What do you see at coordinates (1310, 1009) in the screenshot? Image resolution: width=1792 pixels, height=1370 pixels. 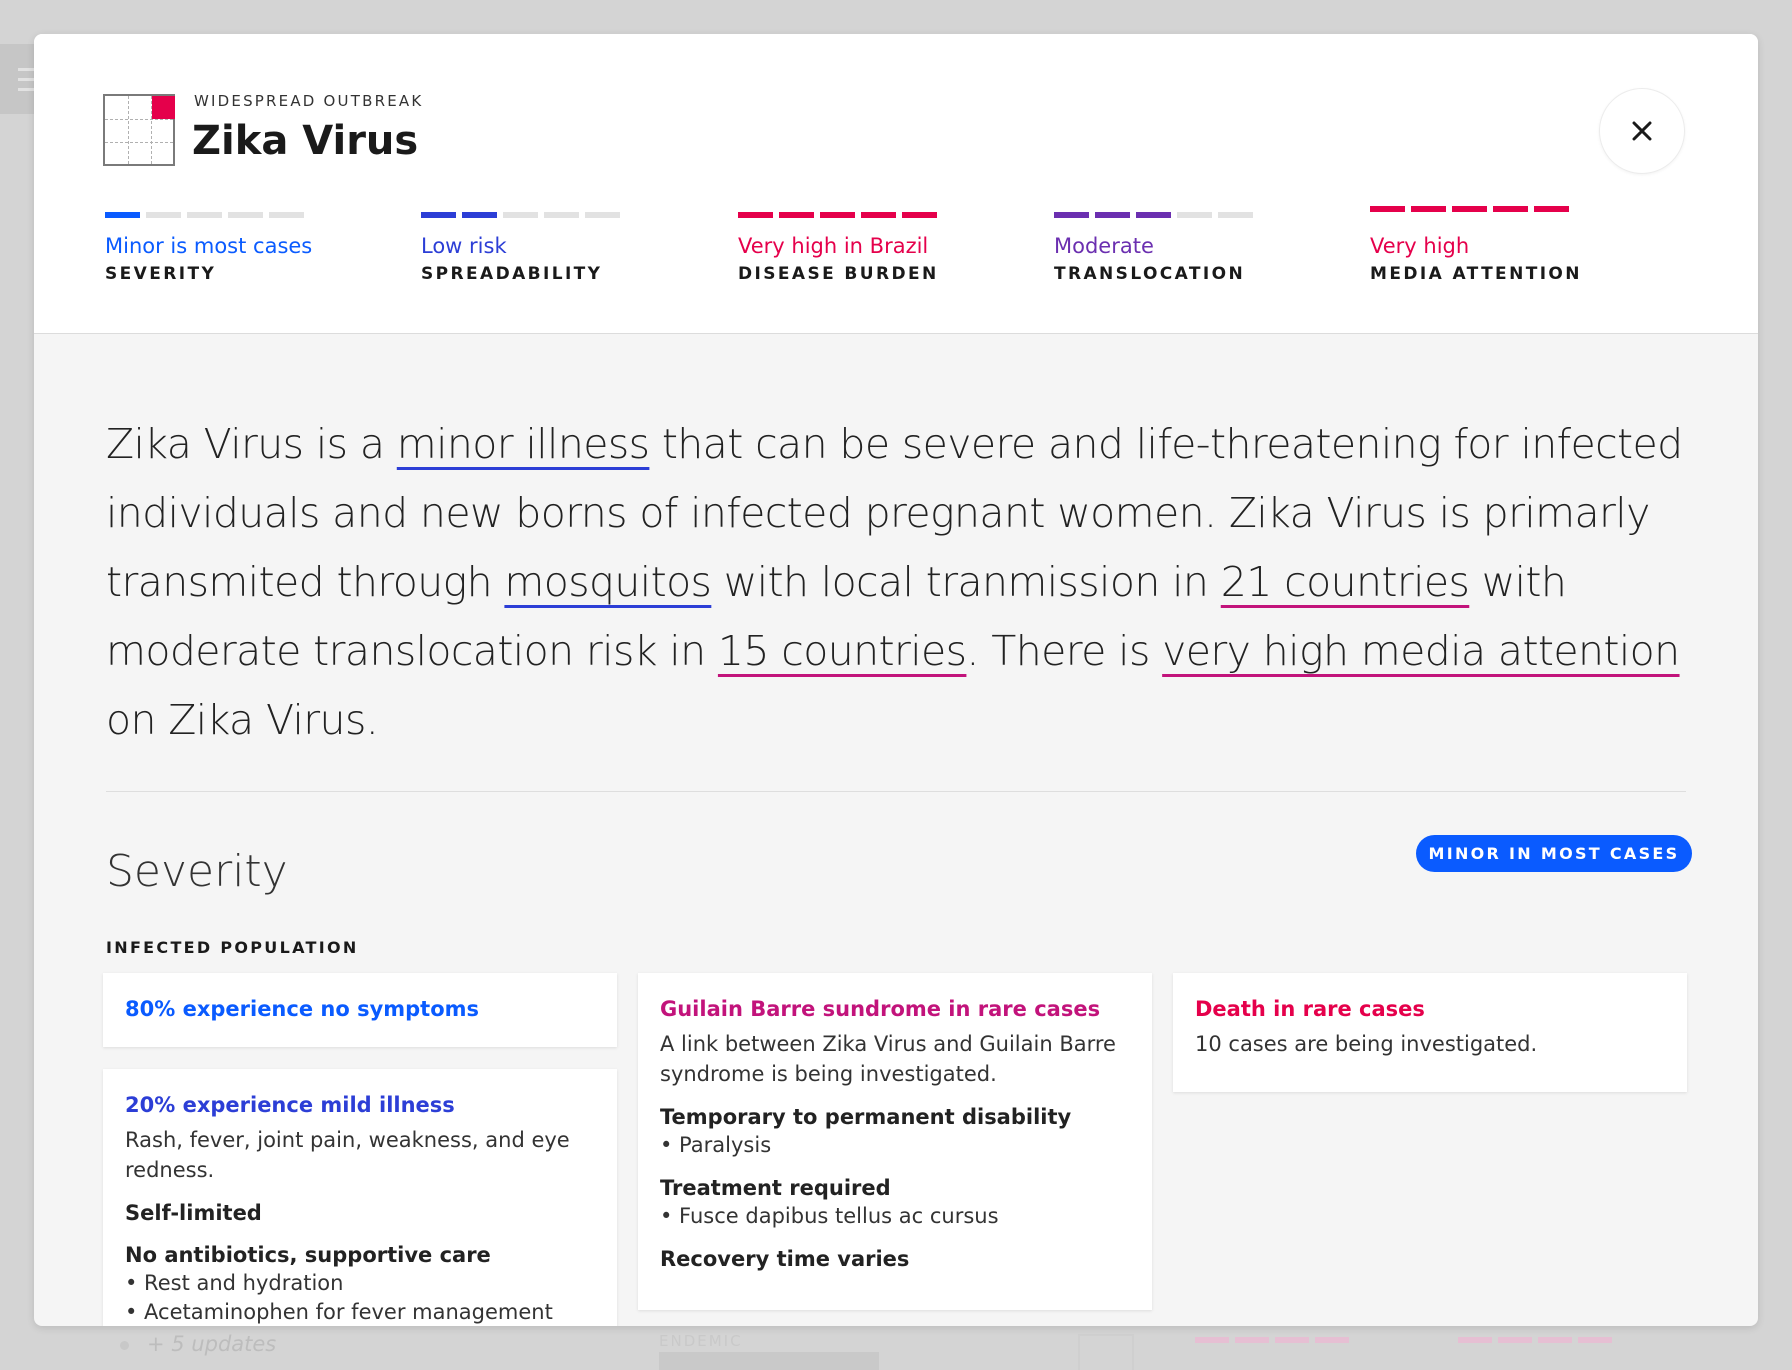 I see `card-title: Death in rare cases` at bounding box center [1310, 1009].